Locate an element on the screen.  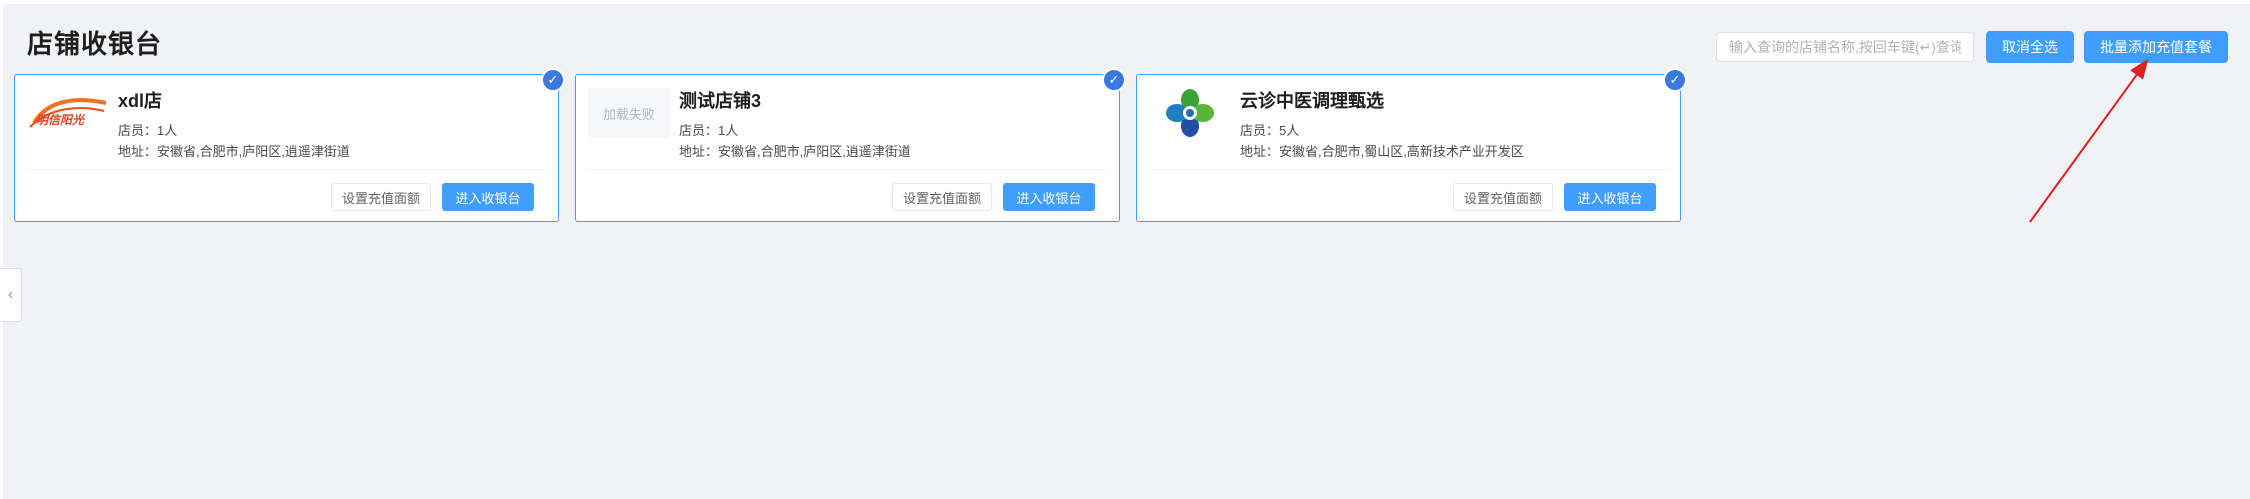
left-edge is located at coordinates (1, 249).